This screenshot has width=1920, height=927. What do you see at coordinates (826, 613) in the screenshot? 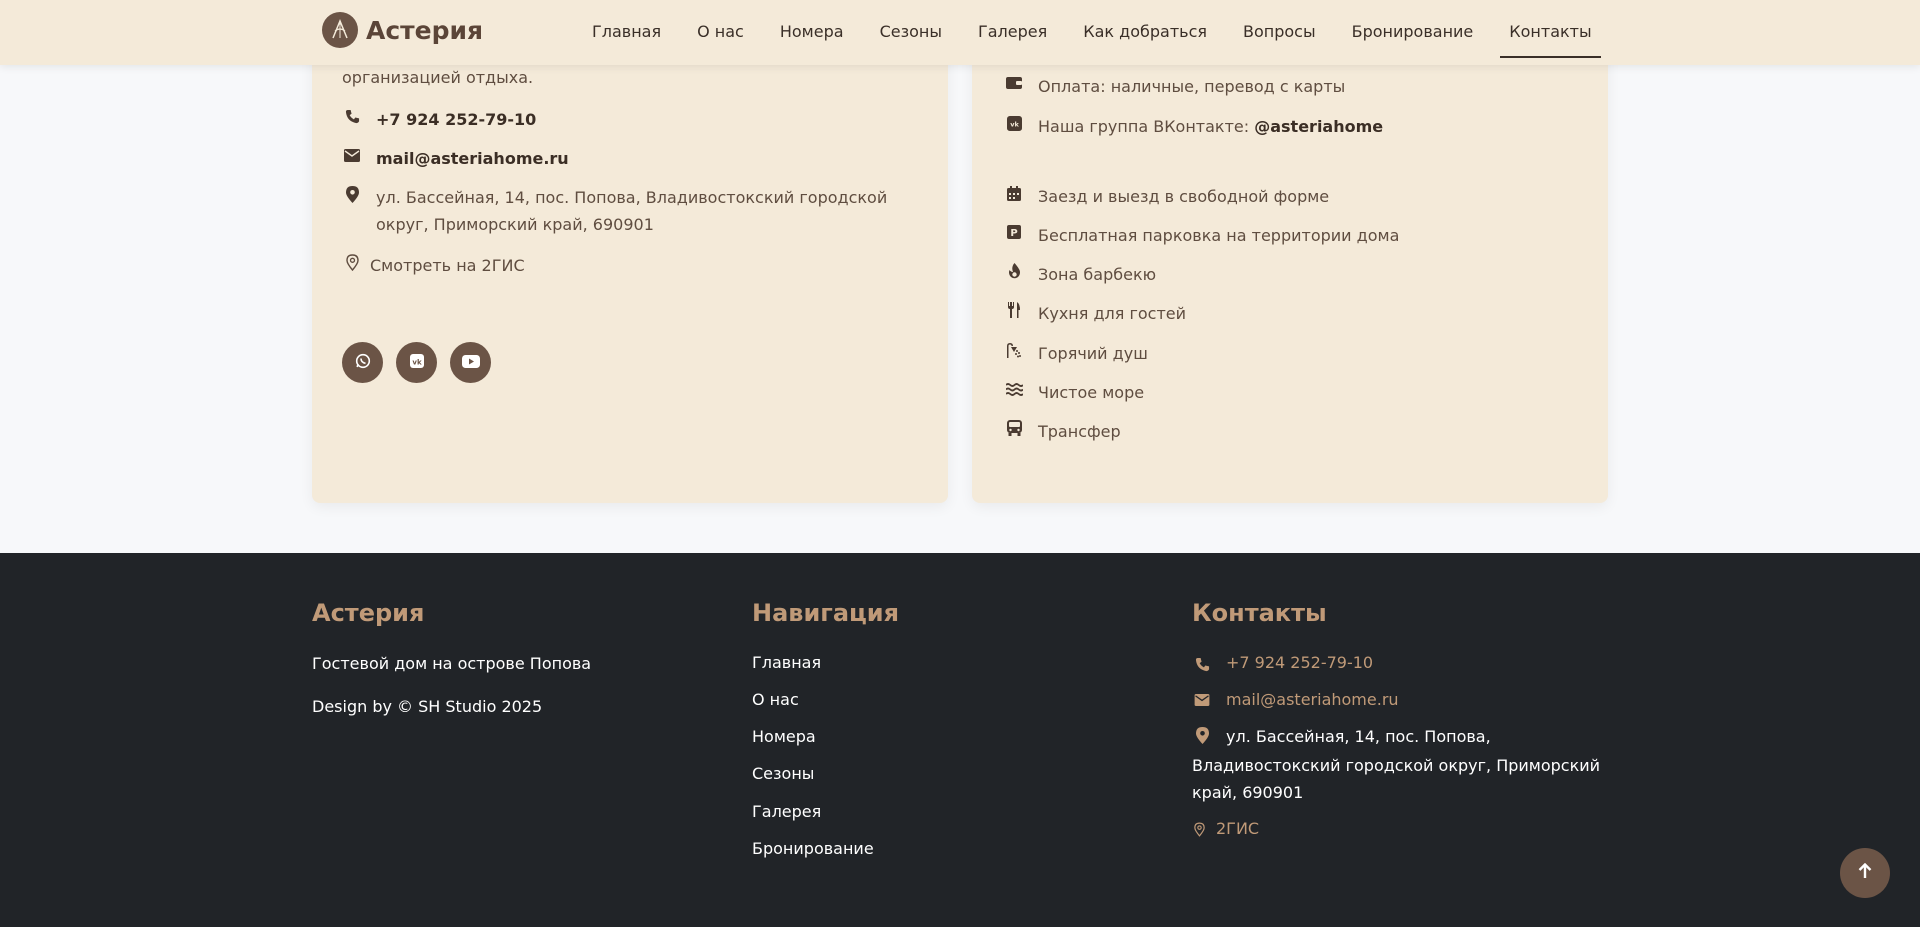
I see `footer-nav-title: Навигация` at bounding box center [826, 613].